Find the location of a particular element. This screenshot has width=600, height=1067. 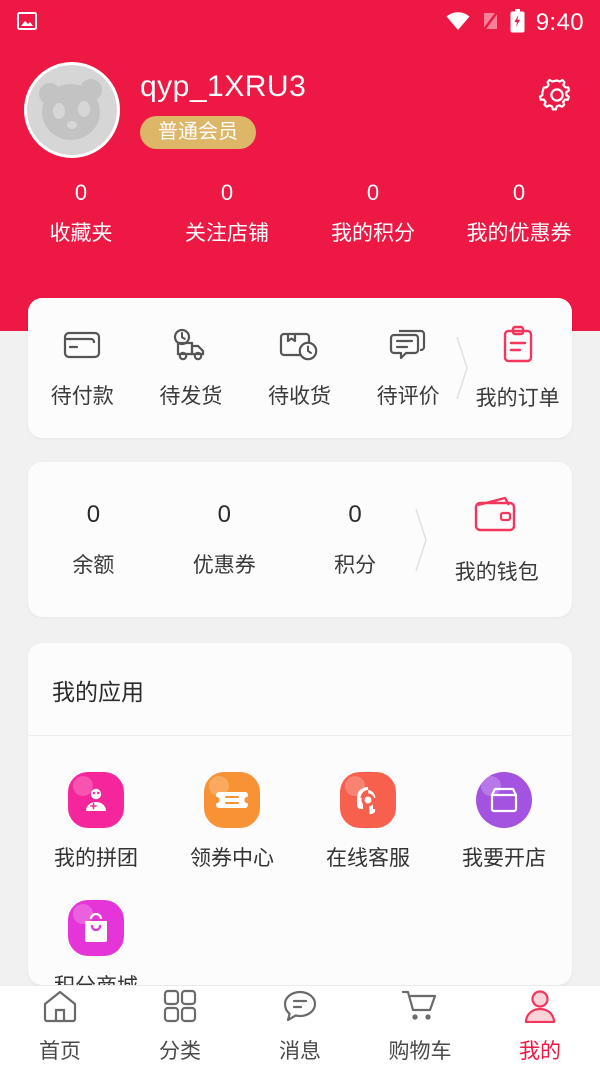

stat-followed-shops: 0 关注店铺 is located at coordinates (227, 213).